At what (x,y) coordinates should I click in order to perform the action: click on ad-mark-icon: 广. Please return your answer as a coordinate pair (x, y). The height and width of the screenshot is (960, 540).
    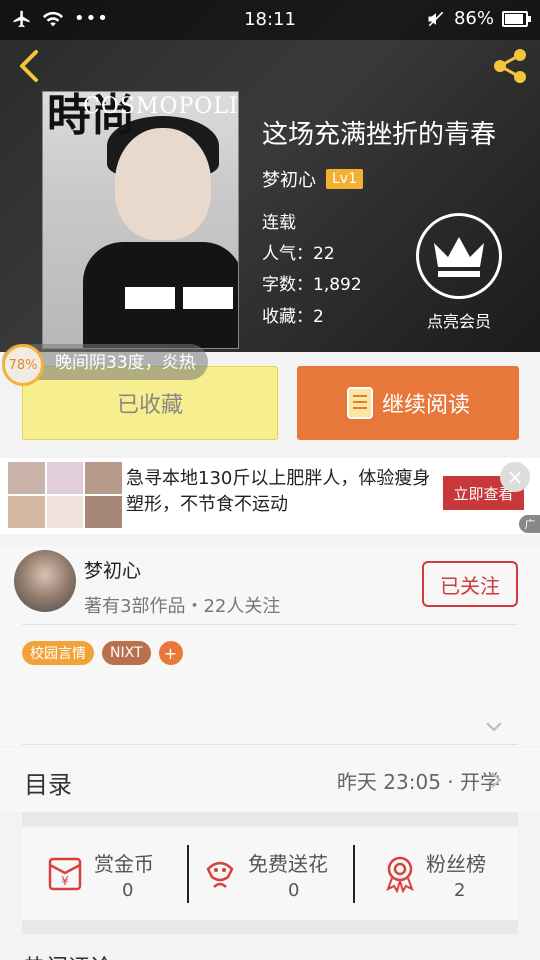
    Looking at the image, I should click on (529, 524).